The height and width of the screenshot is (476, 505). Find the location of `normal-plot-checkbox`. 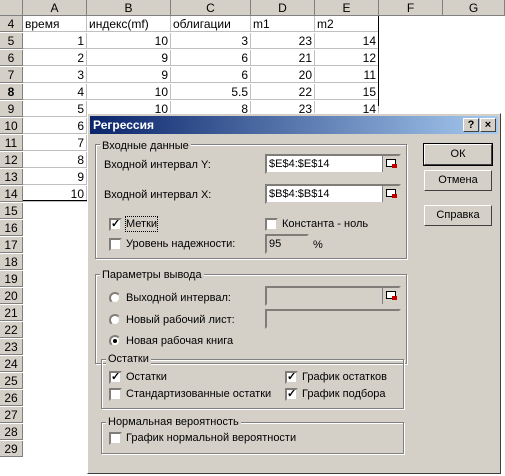

normal-plot-checkbox is located at coordinates (115, 438).